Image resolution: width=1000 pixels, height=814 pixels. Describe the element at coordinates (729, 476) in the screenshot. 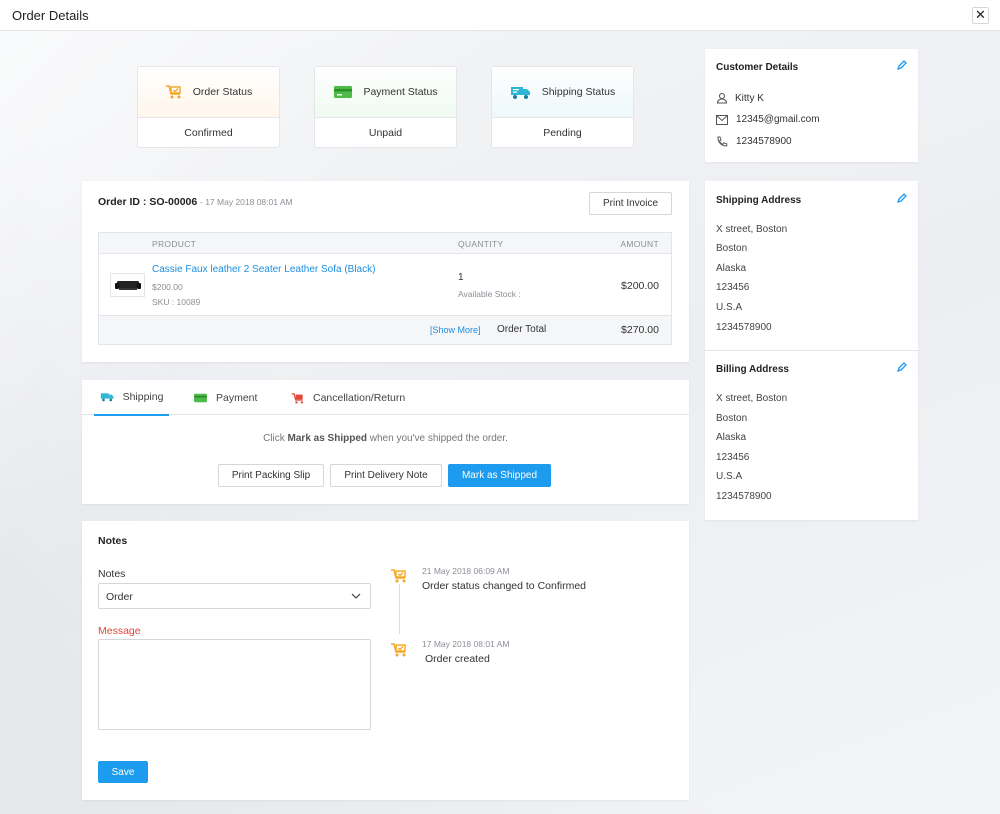

I see `billing-address-line: U.S.A` at that location.